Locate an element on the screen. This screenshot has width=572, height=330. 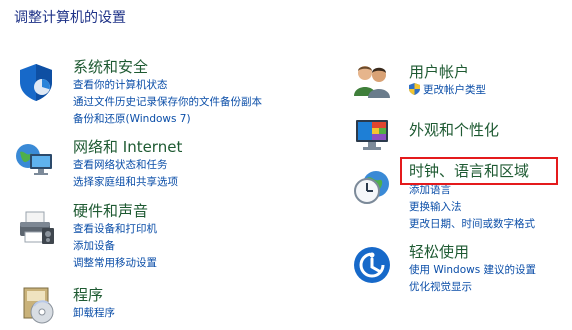
ease-of-access-icon is located at coordinates (372, 265).